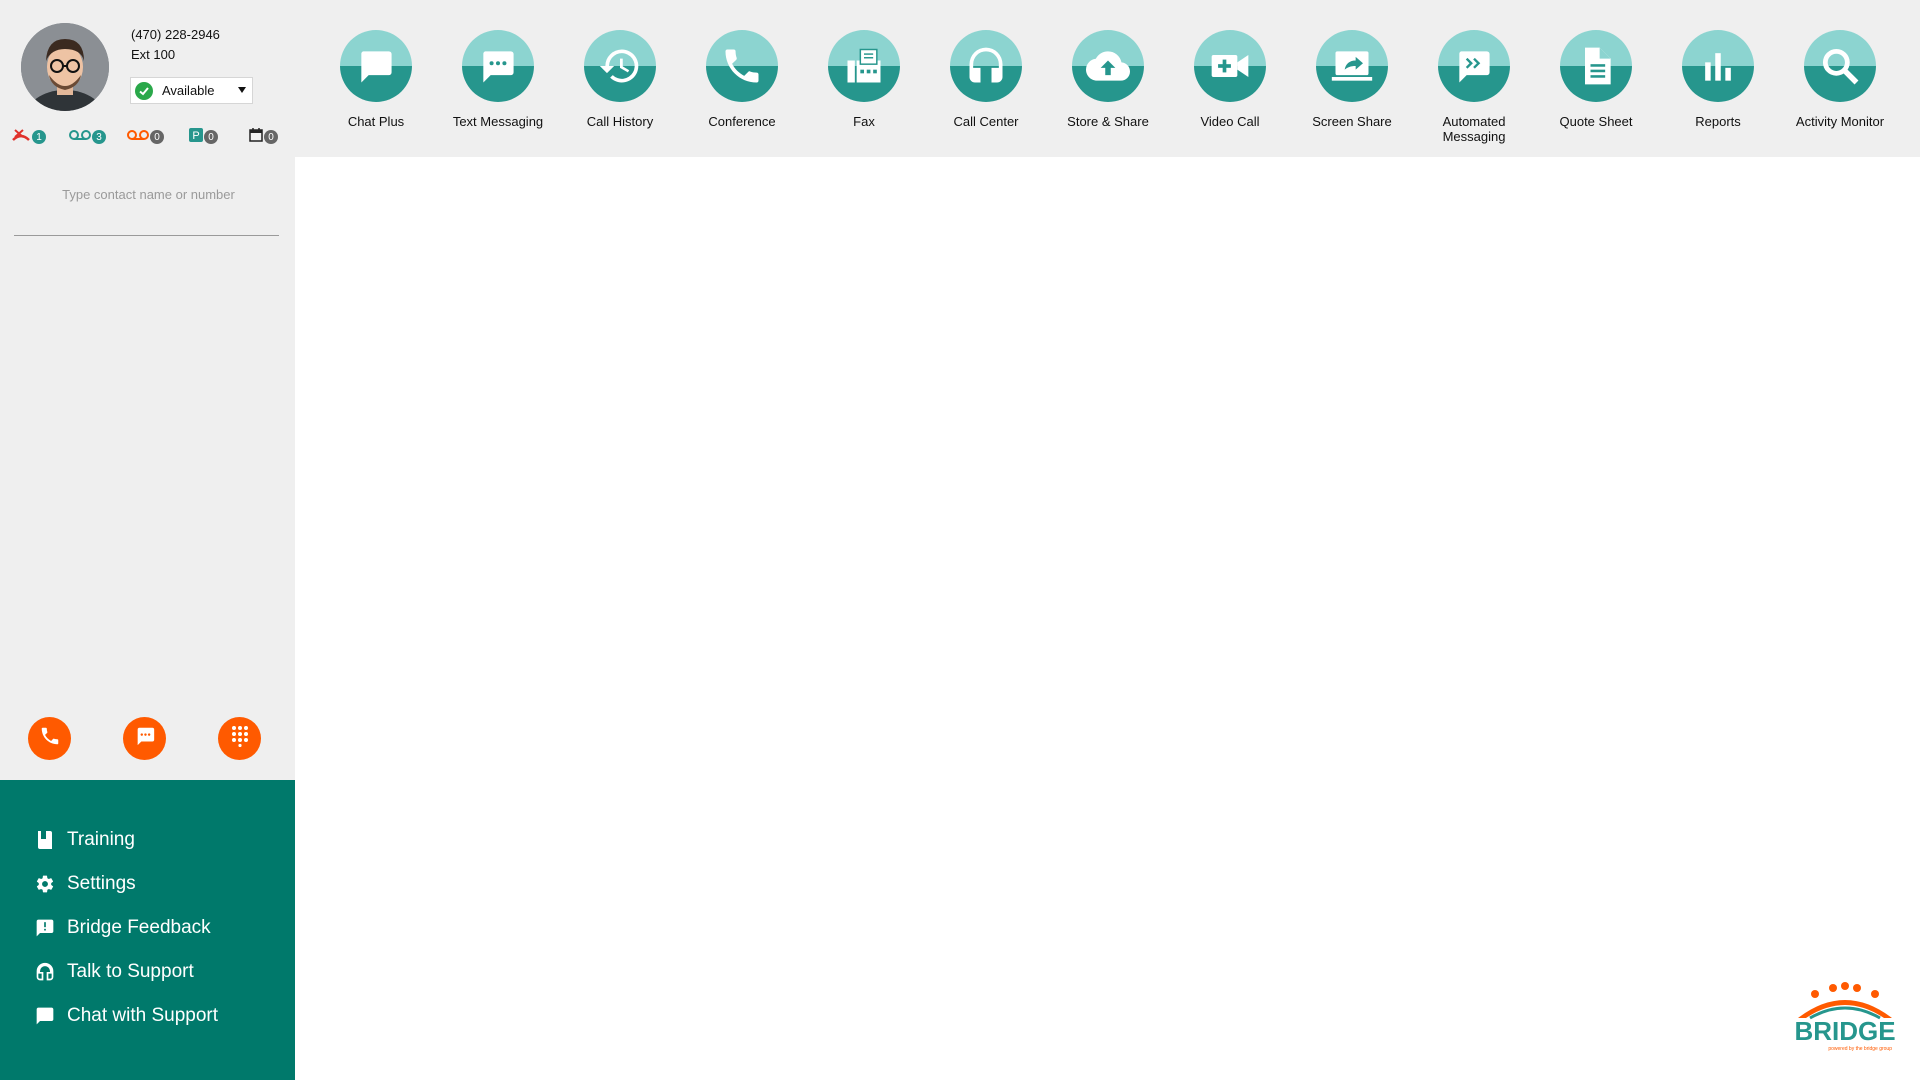  What do you see at coordinates (130, 971) in the screenshot?
I see `menu-item-label: Talk to Support` at bounding box center [130, 971].